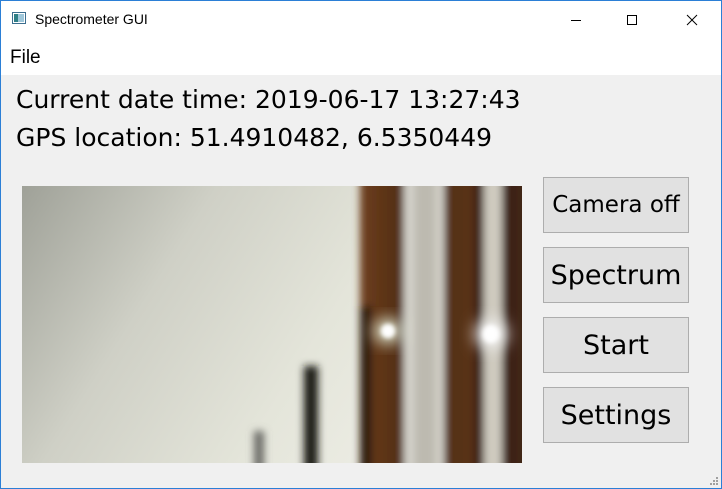 The width and height of the screenshot is (722, 489). I want to click on gps-label: GPS location: 51.4910482, 6.5350449, so click(254, 137).